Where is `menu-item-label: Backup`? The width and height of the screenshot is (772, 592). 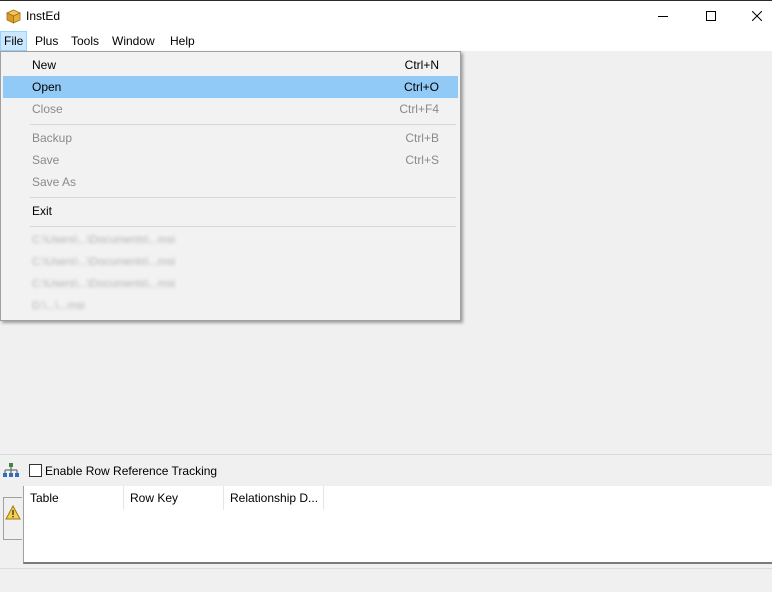
menu-item-label: Backup is located at coordinates (52, 138).